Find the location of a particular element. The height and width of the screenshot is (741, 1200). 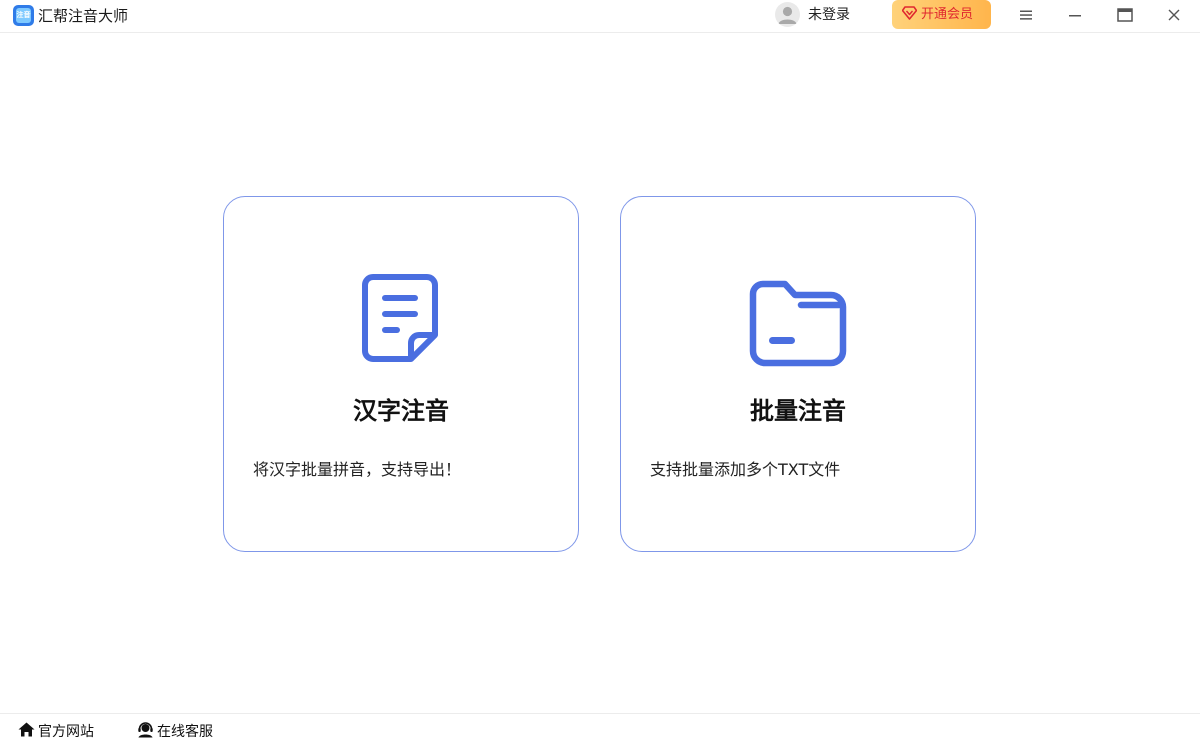

document-icon is located at coordinates (401, 321).